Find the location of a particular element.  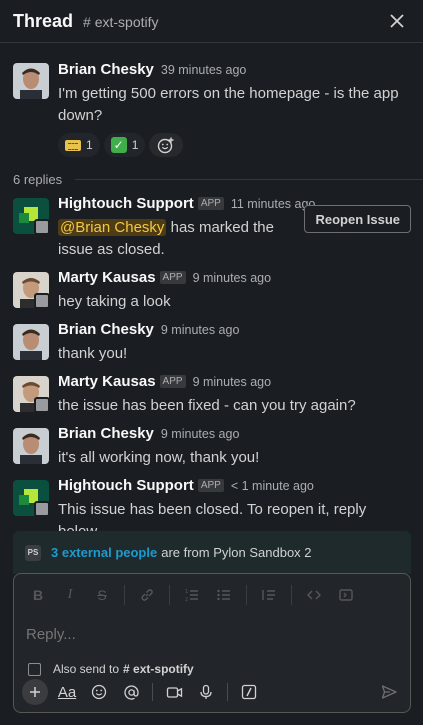

also-send-checkbox is located at coordinates (34, 669).